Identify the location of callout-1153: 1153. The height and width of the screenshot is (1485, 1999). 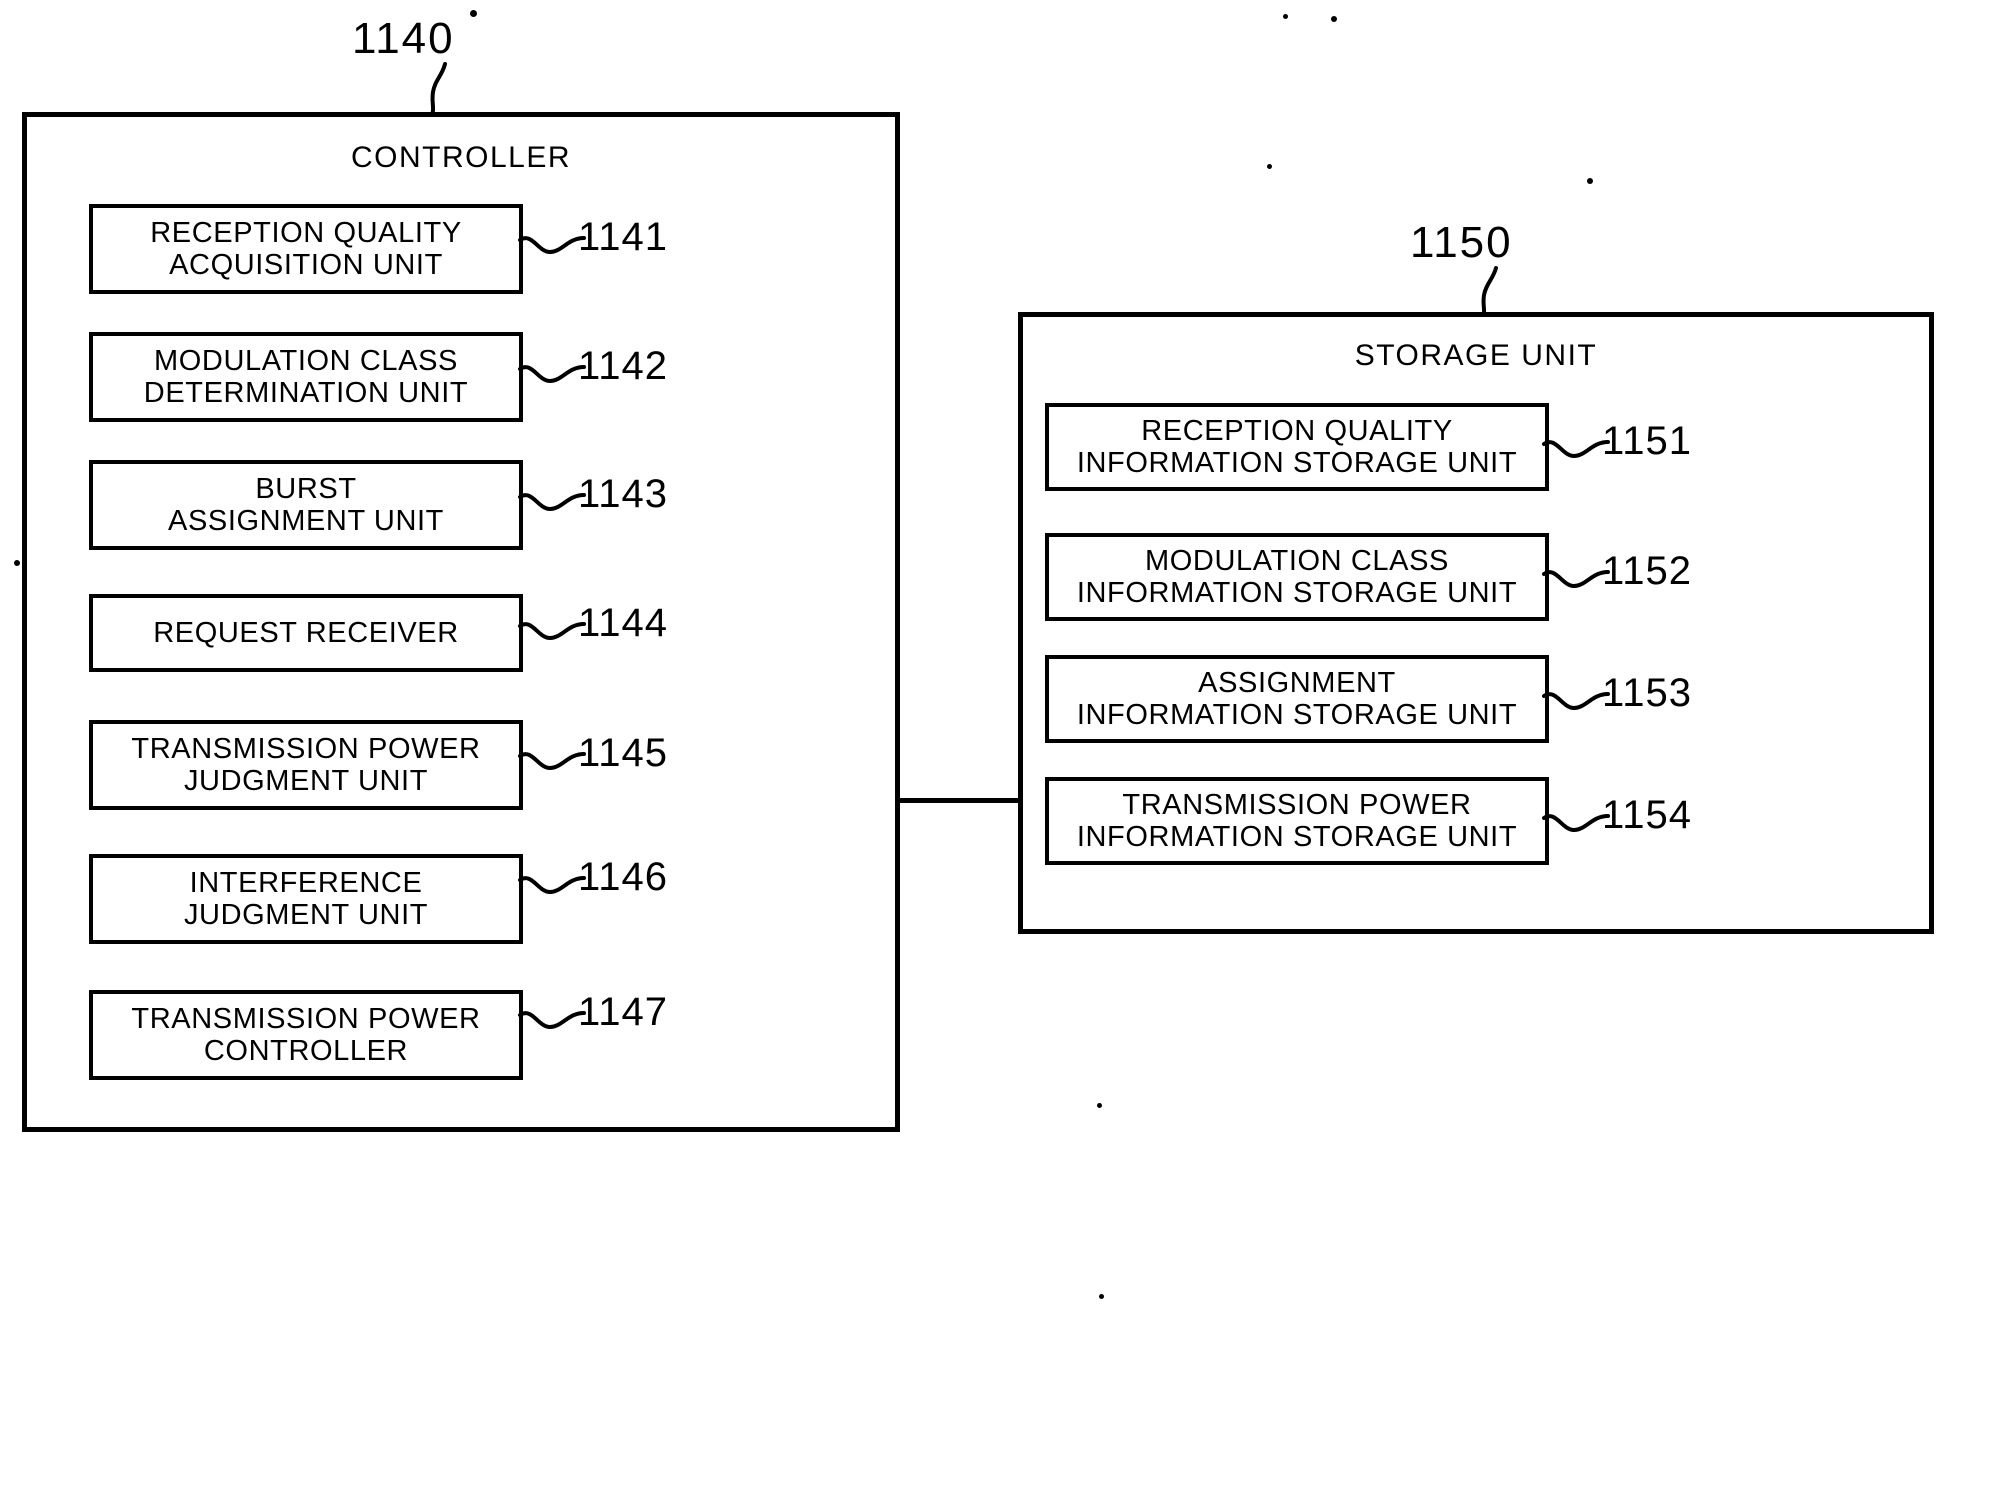
(1647, 693).